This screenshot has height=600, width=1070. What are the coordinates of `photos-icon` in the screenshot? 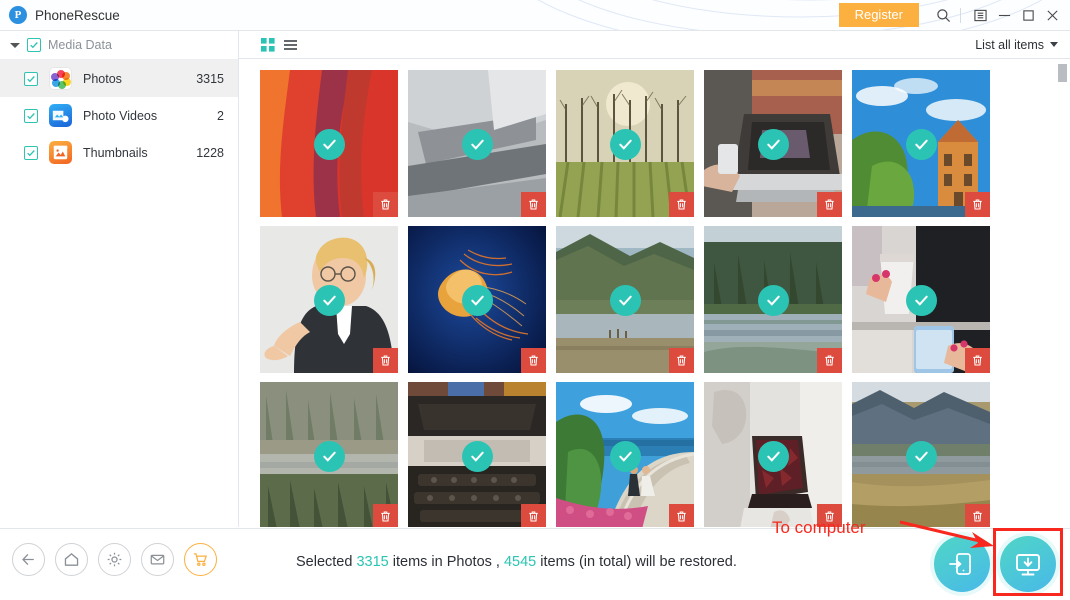 It's located at (60, 78).